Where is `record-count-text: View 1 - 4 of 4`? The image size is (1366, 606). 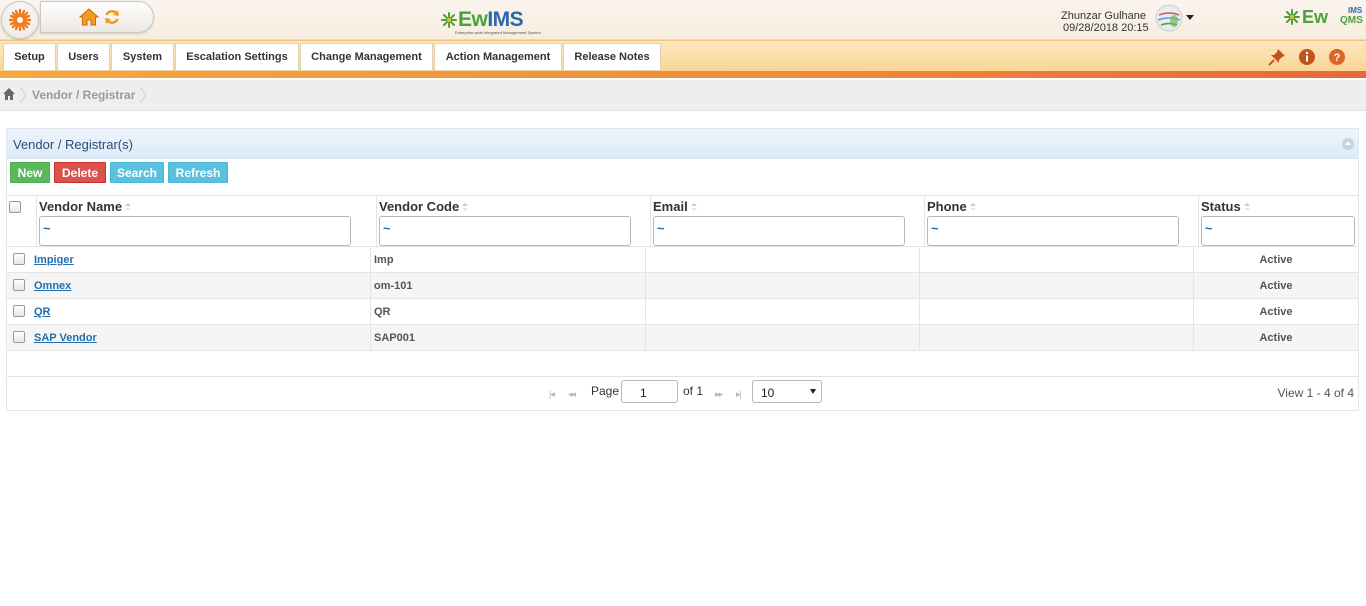
record-count-text: View 1 - 4 of 4 is located at coordinates (1316, 393).